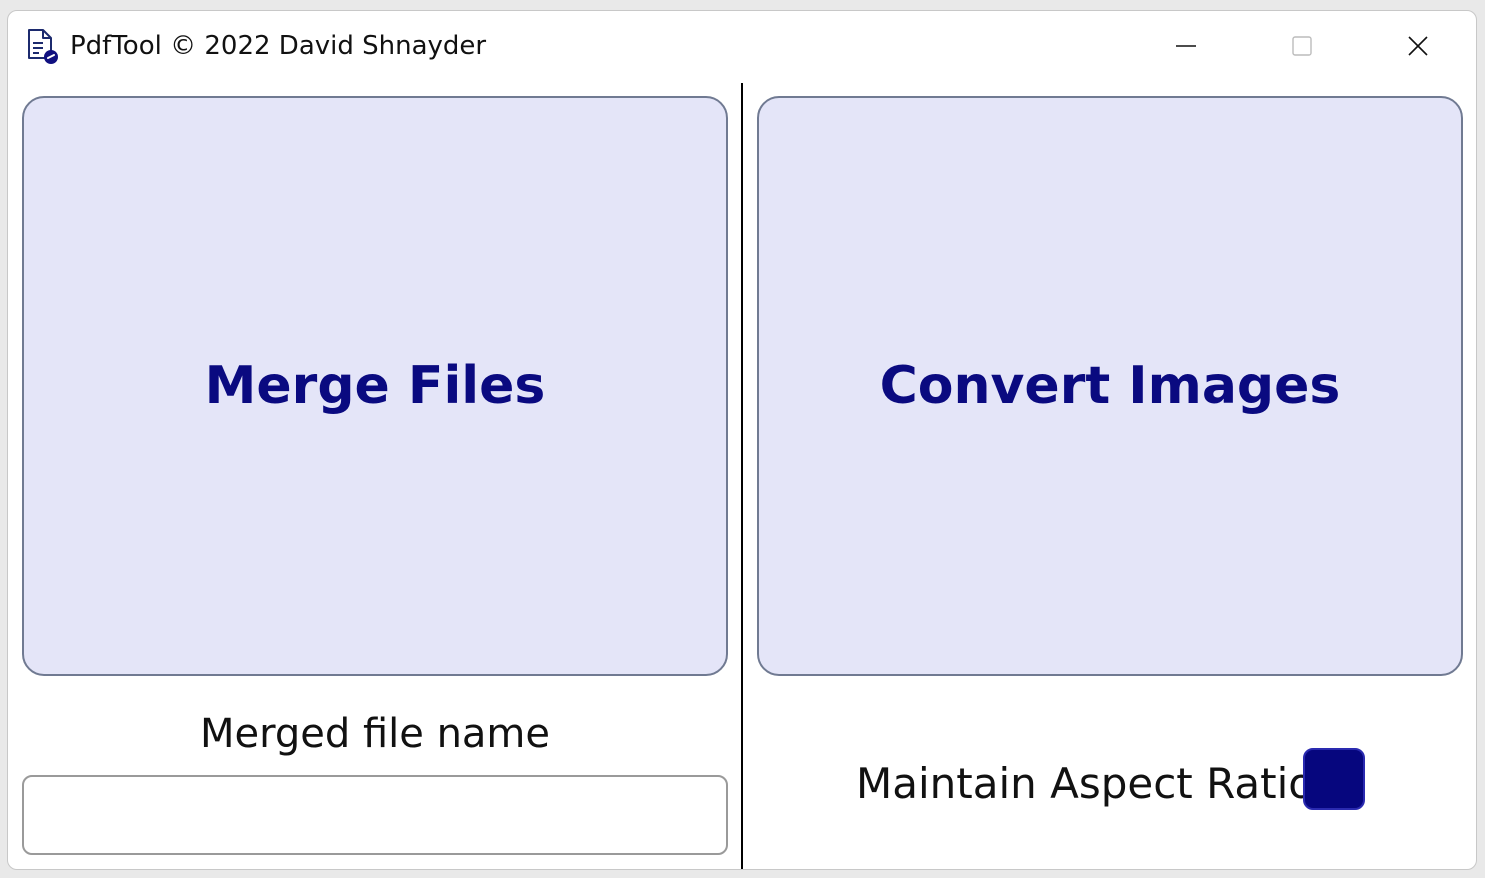 The height and width of the screenshot is (878, 1485). I want to click on maximize-icon, so click(1302, 46).